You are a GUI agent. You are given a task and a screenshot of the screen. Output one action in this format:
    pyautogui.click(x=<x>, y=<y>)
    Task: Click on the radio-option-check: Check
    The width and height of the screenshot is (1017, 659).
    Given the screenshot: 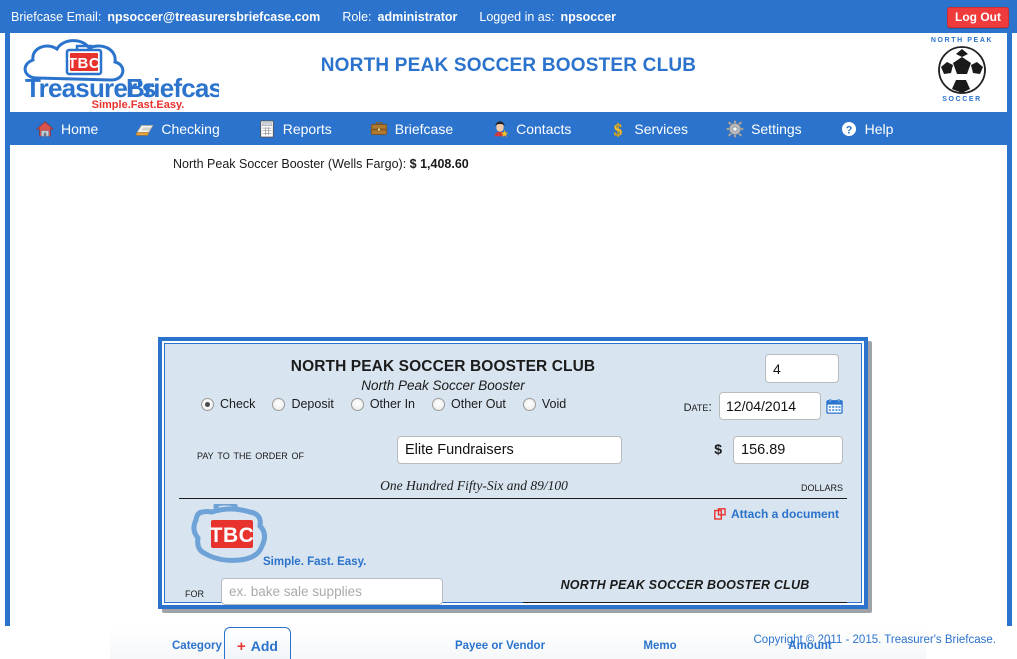 What is the action you would take?
    pyautogui.click(x=228, y=404)
    